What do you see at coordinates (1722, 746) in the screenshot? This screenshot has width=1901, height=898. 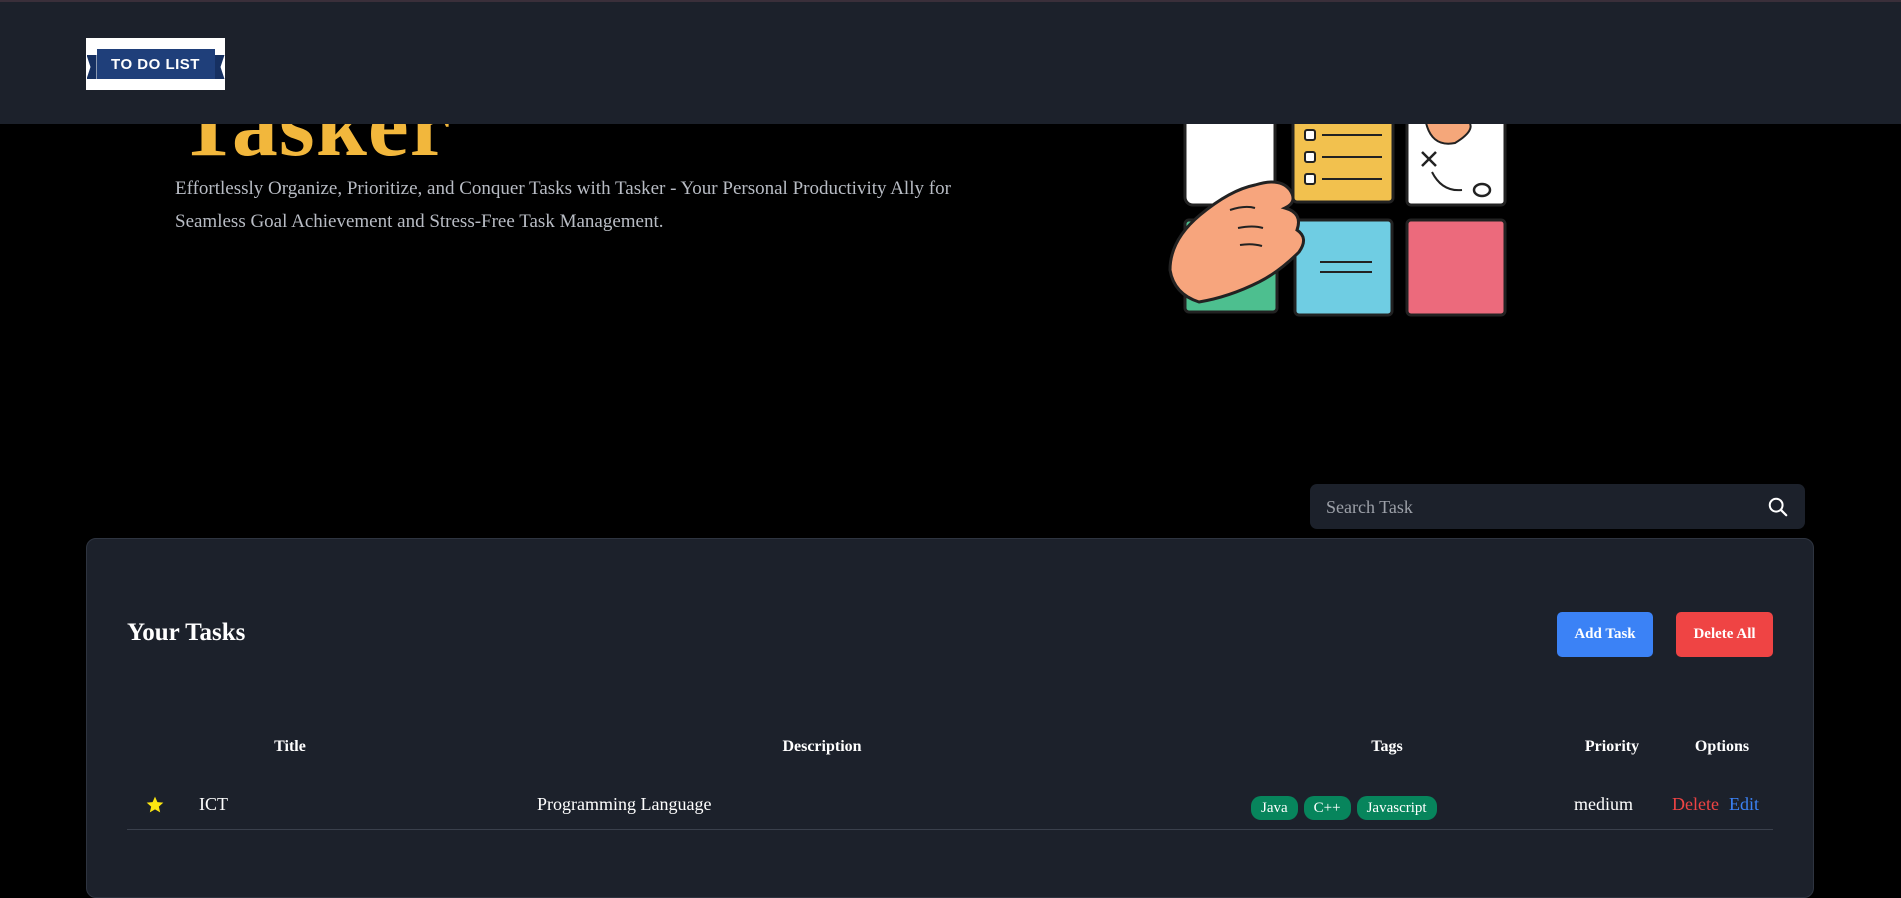 I see `column-header-options: Options` at bounding box center [1722, 746].